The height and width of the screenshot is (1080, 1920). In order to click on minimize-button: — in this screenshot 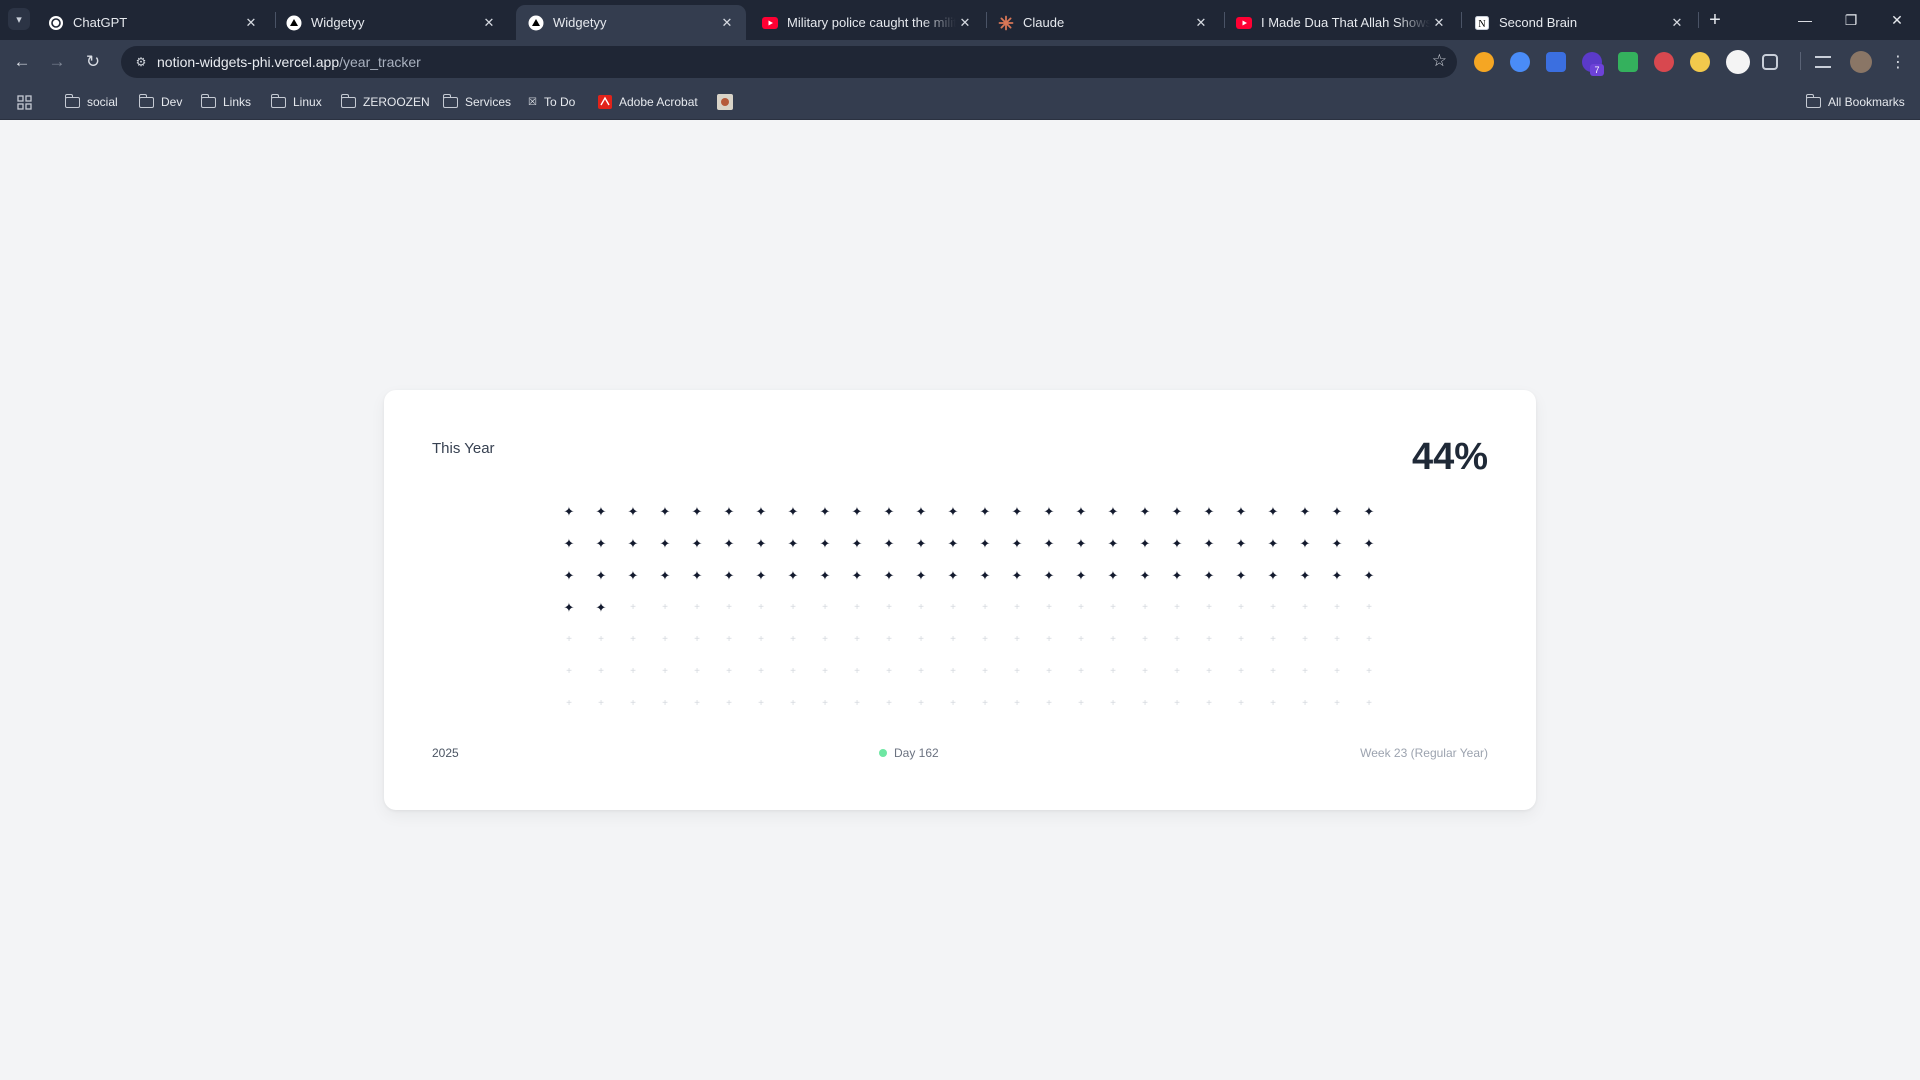, I will do `click(1805, 20)`.